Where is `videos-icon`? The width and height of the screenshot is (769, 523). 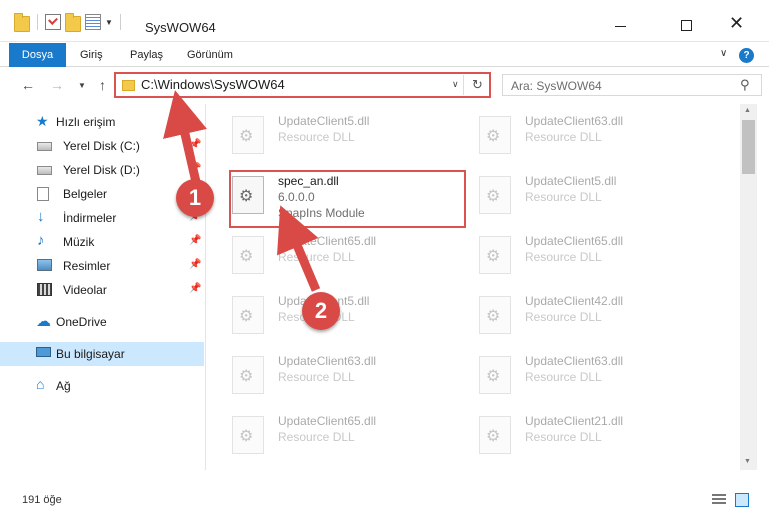 videos-icon is located at coordinates (44, 289).